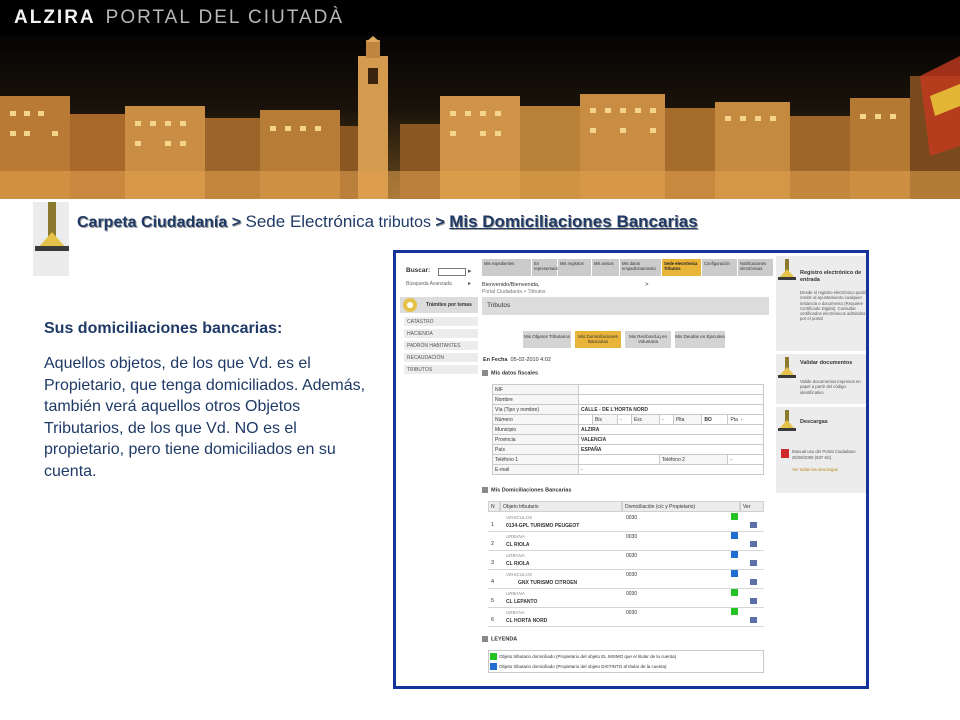 This screenshot has height=720, width=960. Describe the element at coordinates (648, 339) in the screenshot. I see `btn-mis-recibos: Mis Recibos/Liq en Voluntaria` at that location.